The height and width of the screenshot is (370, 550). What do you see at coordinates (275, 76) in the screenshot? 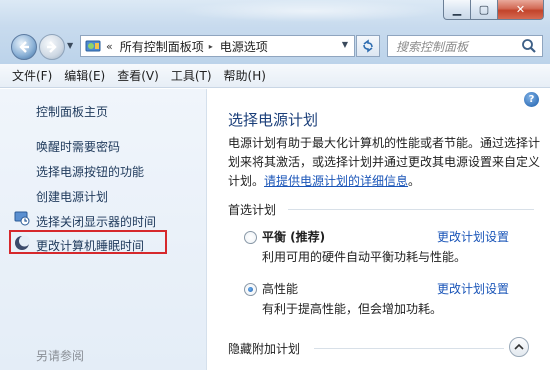
I see `menu-bar: 文件(F) 编辑(E) 查看(V) 工具(T) 帮助(H)` at bounding box center [275, 76].